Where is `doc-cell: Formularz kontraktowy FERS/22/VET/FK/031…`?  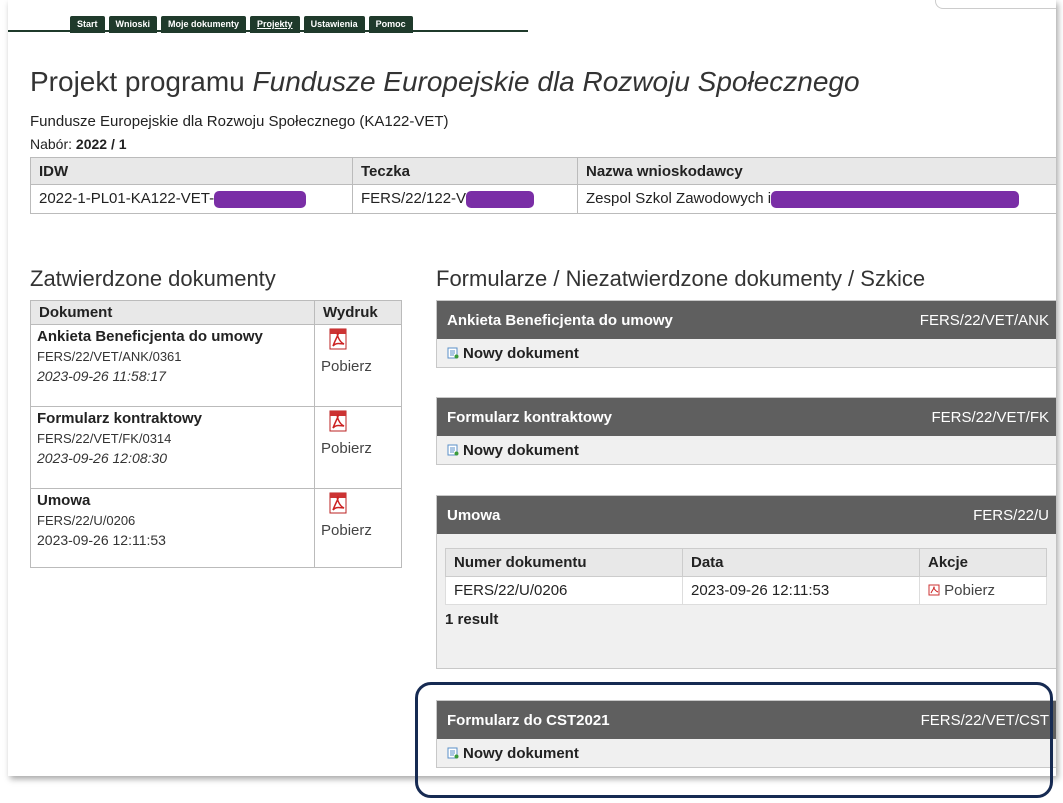
doc-cell: Formularz kontraktowy FERS/22/VET/FK/031… is located at coordinates (172, 447).